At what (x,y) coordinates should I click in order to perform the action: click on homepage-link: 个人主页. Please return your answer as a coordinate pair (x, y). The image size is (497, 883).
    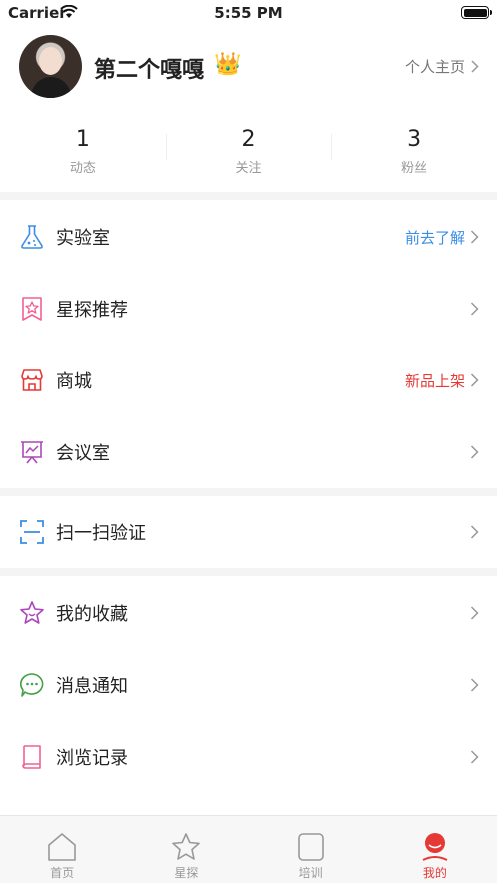
    Looking at the image, I should click on (442, 66).